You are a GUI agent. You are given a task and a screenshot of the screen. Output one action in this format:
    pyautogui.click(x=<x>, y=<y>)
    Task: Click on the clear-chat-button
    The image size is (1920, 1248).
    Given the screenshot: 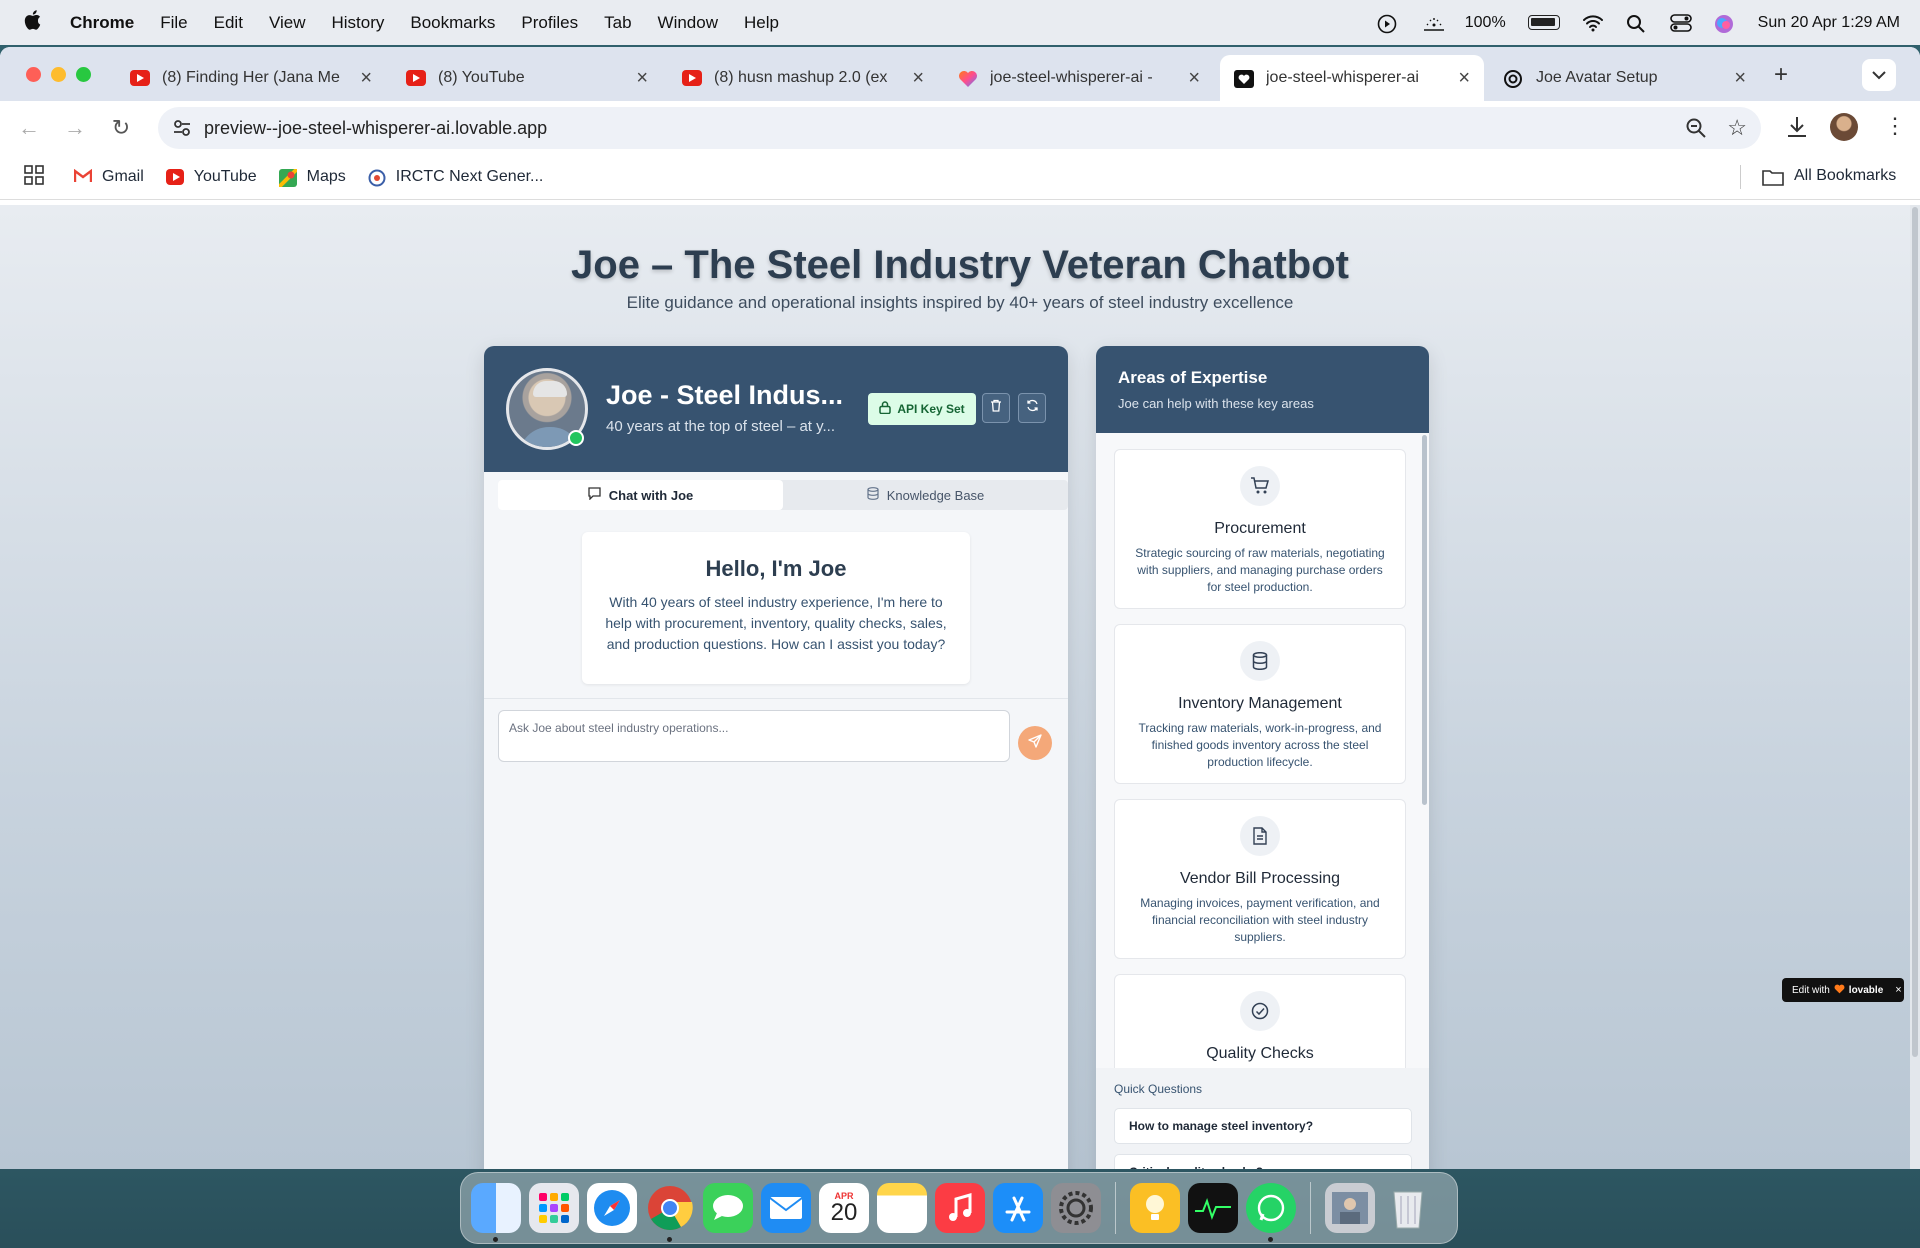 What is the action you would take?
    pyautogui.click(x=996, y=408)
    